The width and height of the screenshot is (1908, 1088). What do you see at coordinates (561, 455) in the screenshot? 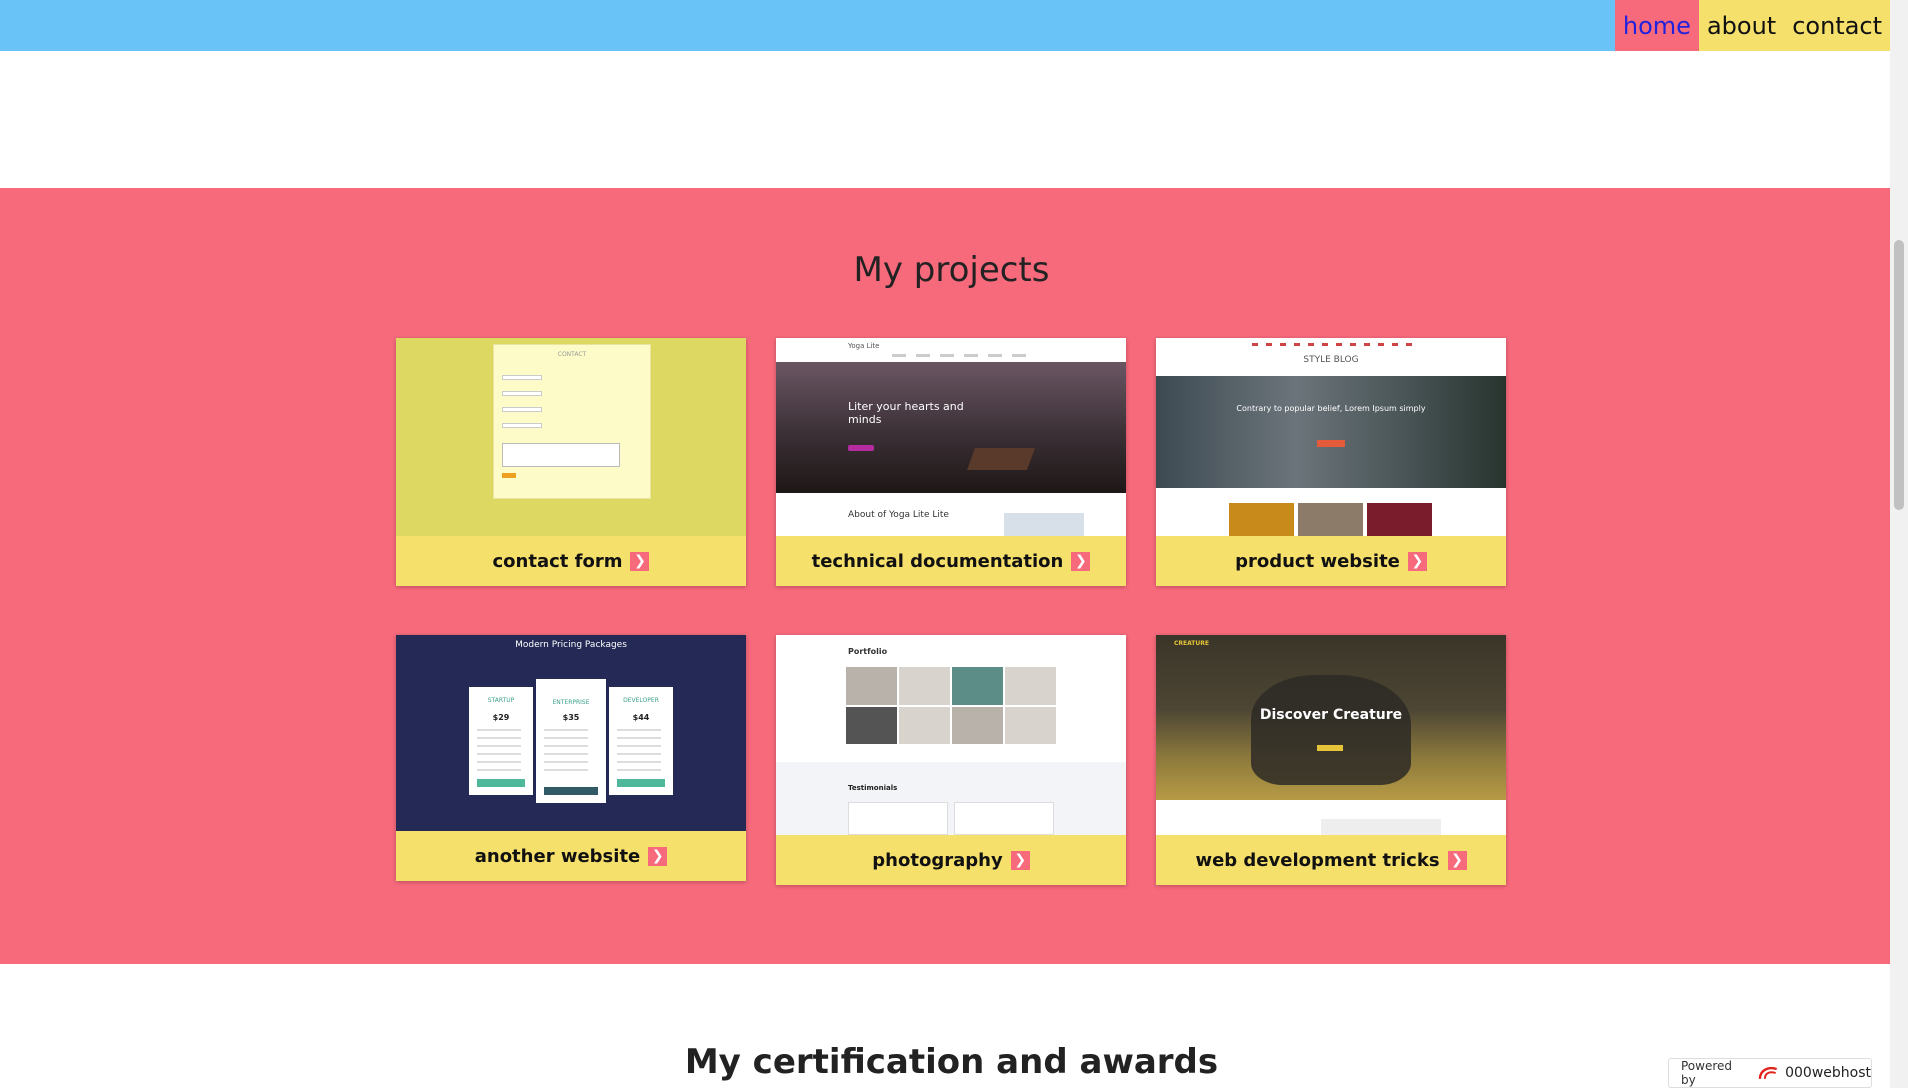
I see `form-textarea` at bounding box center [561, 455].